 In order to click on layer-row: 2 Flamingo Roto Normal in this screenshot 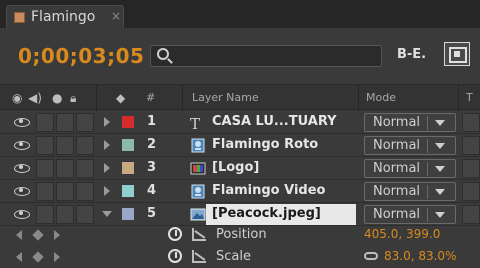, I will do `click(240, 145)`.